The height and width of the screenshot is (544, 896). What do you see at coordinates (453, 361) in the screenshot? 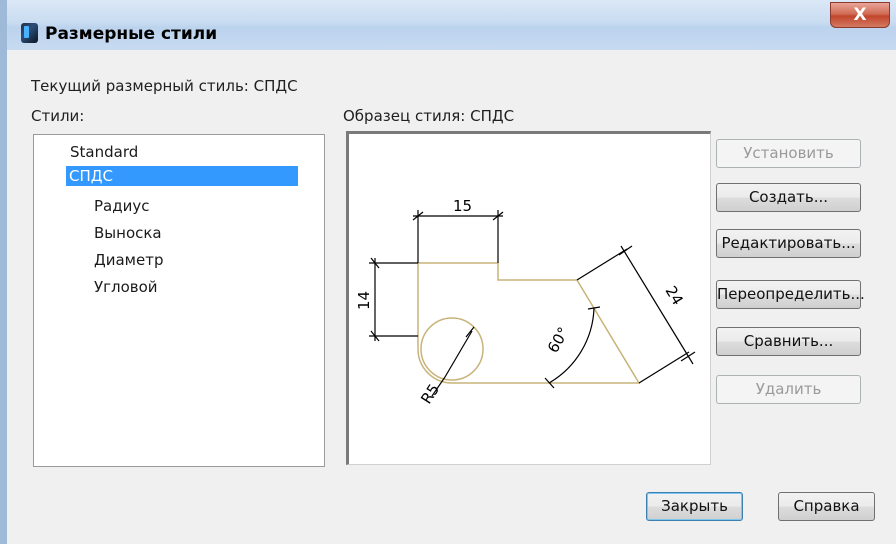
I see `dim-radius` at bounding box center [453, 361].